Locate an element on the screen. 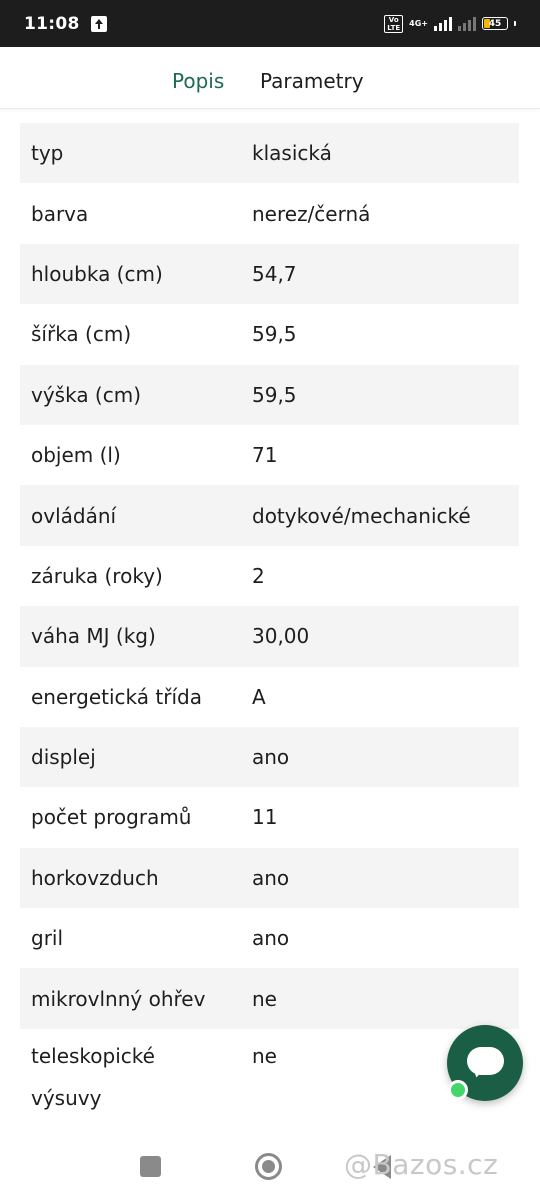 This screenshot has height=1200, width=540. table-row: váha MJ (kg) 30,00 is located at coordinates (269, 636).